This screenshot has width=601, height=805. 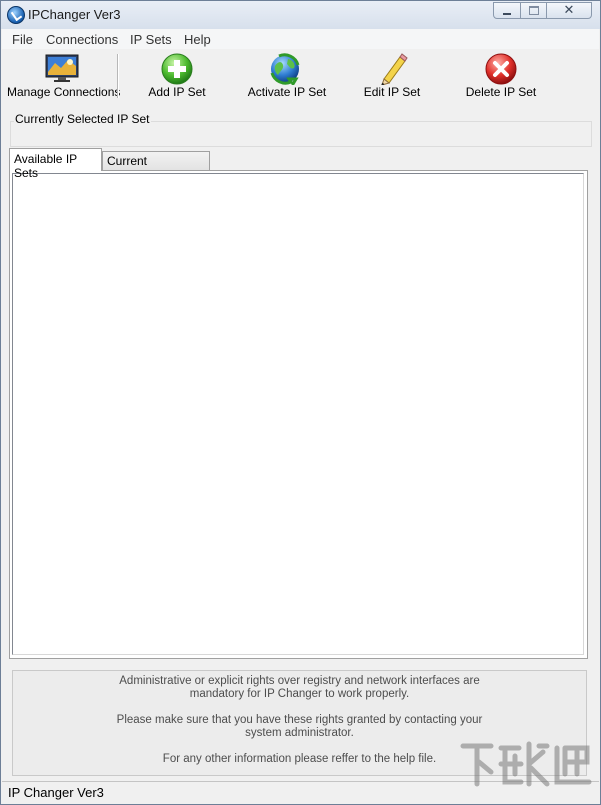 What do you see at coordinates (394, 69) in the screenshot?
I see `pencil-icon` at bounding box center [394, 69].